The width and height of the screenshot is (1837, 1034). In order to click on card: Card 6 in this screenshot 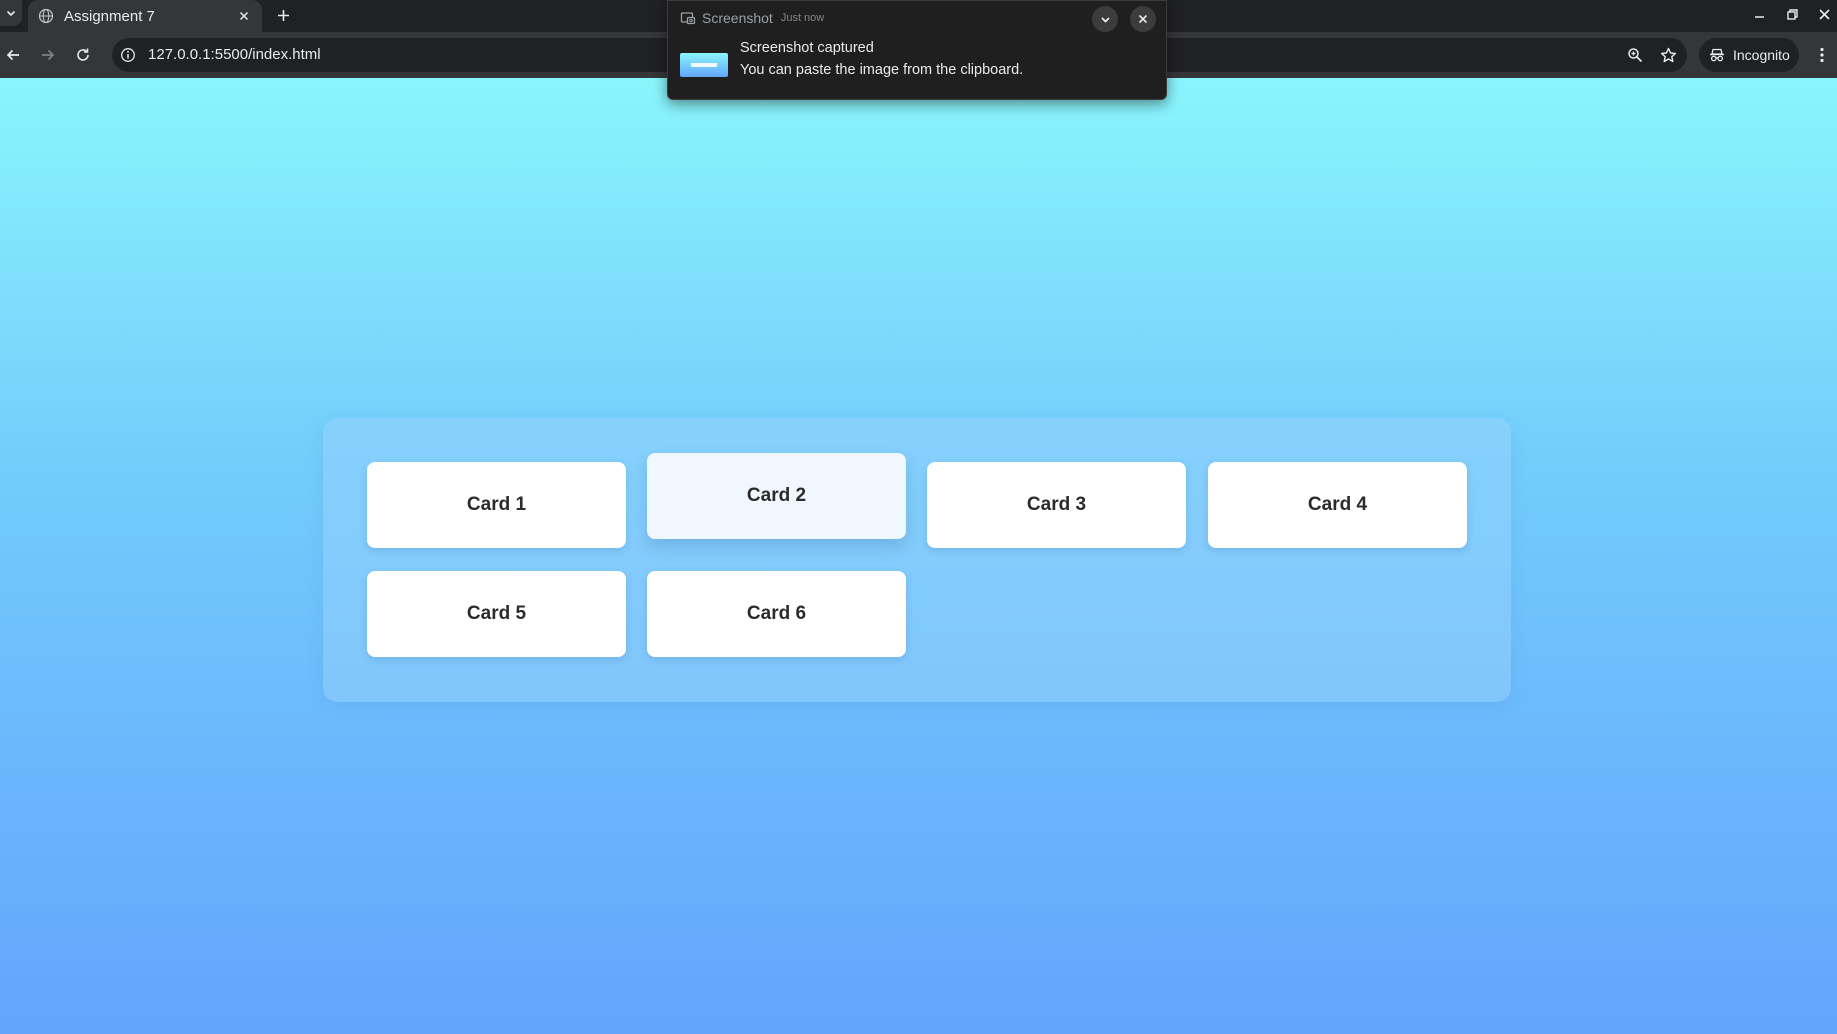, I will do `click(776, 614)`.